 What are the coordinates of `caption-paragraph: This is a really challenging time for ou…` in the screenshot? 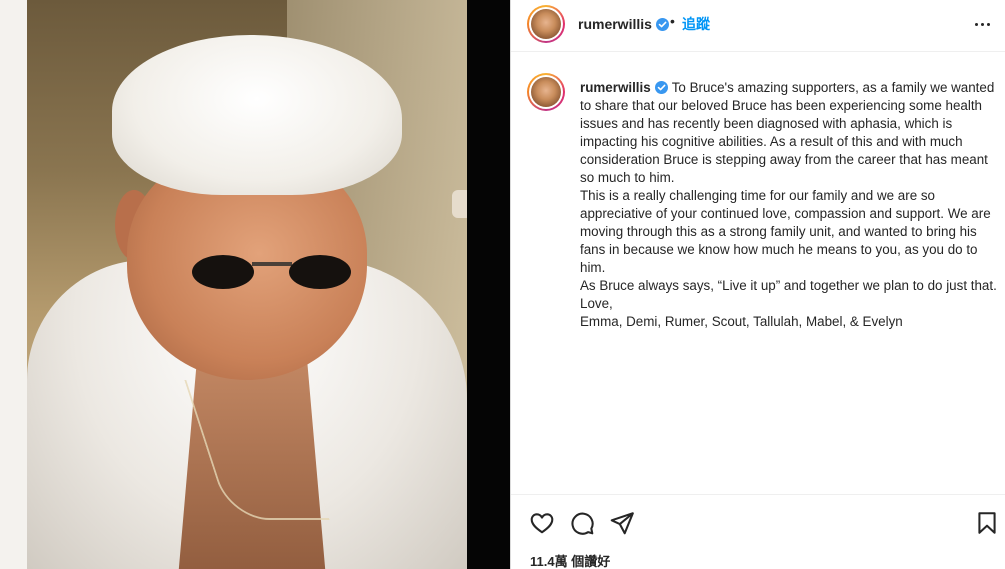 It's located at (785, 231).